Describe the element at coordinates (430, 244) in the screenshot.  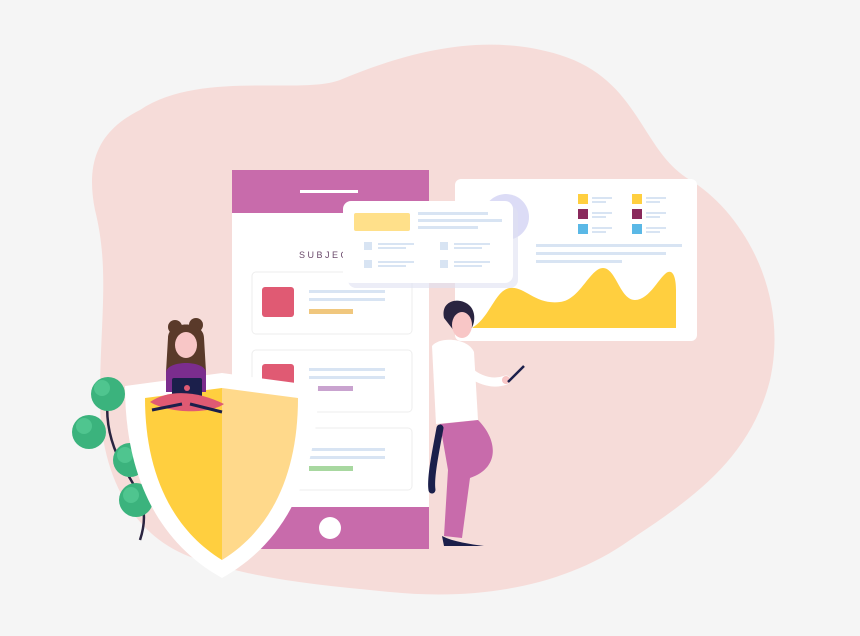
I see `popup-card` at that location.